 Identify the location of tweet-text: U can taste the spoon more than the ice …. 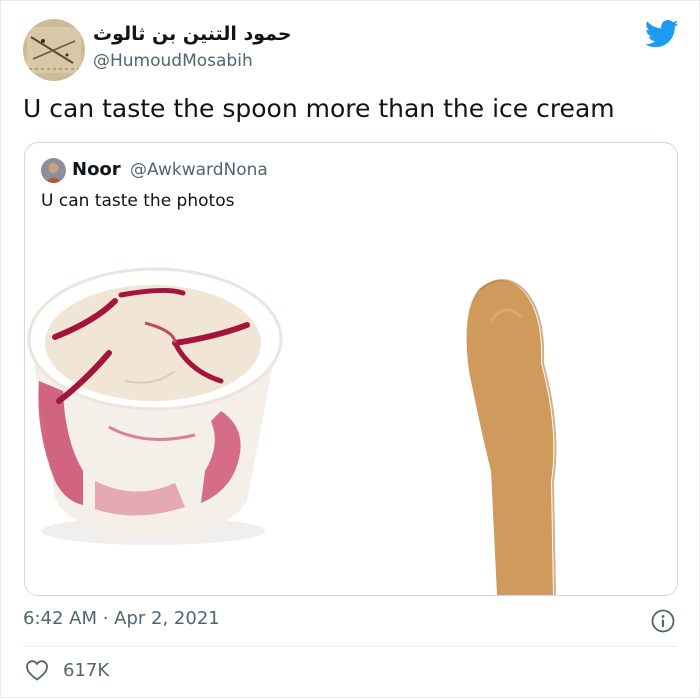
(319, 108).